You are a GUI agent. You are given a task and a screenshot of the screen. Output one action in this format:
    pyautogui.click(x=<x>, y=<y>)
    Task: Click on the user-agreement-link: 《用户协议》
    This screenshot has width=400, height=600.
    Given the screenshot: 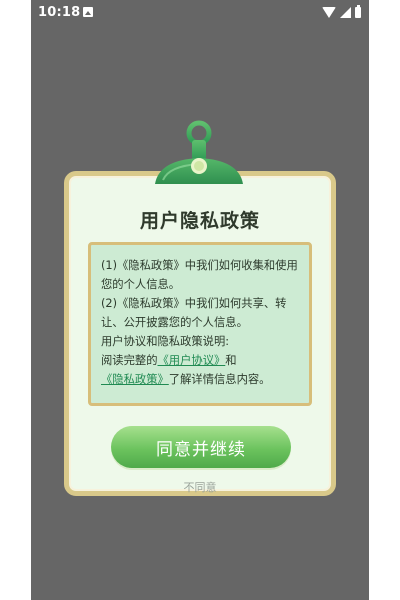 What is the action you would take?
    pyautogui.click(x=192, y=360)
    